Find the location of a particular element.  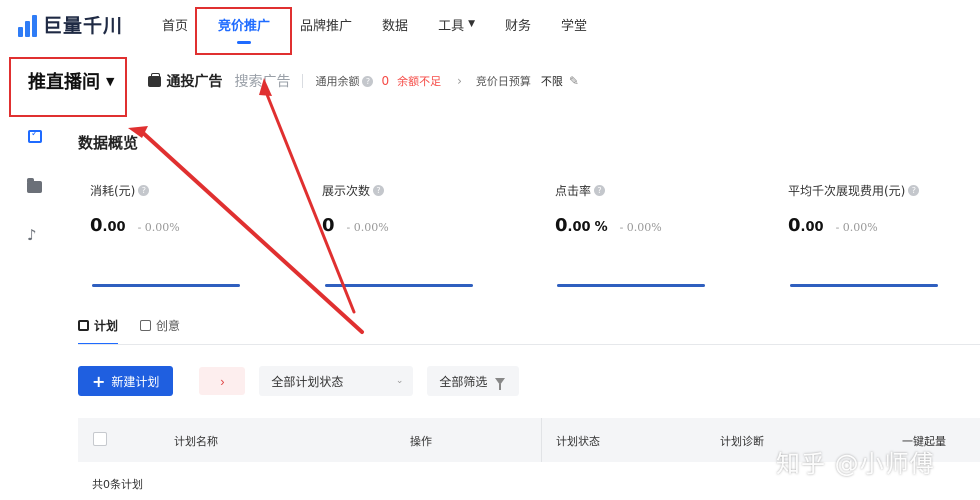

arrow-line-top is located at coordinates (310, 202).